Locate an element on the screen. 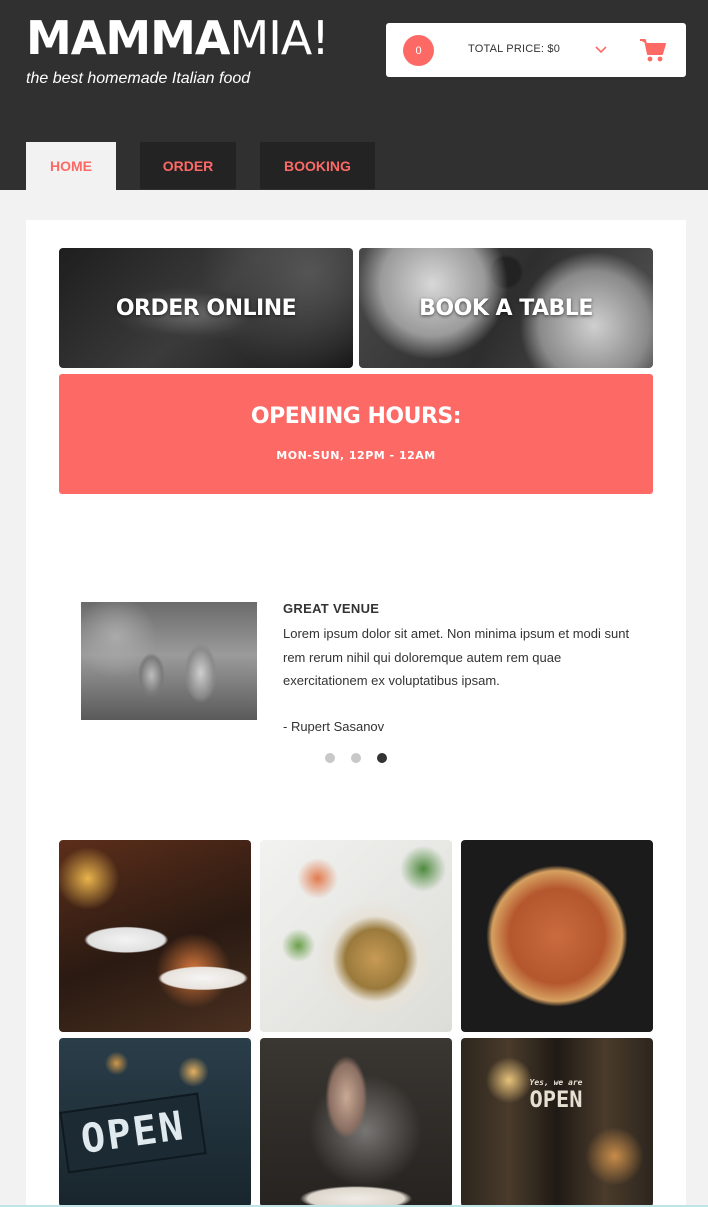 Image resolution: width=708 pixels, height=1207 pixels. cart-count-badge: 0 is located at coordinates (418, 50).